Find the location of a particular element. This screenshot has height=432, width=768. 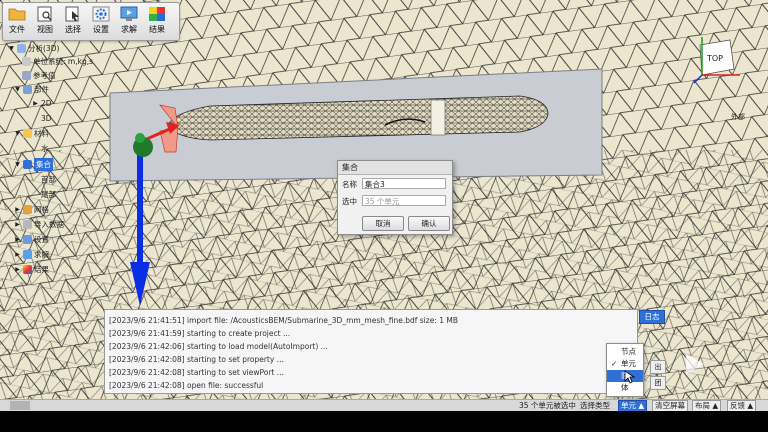

result-button: 结果 is located at coordinates (157, 21).